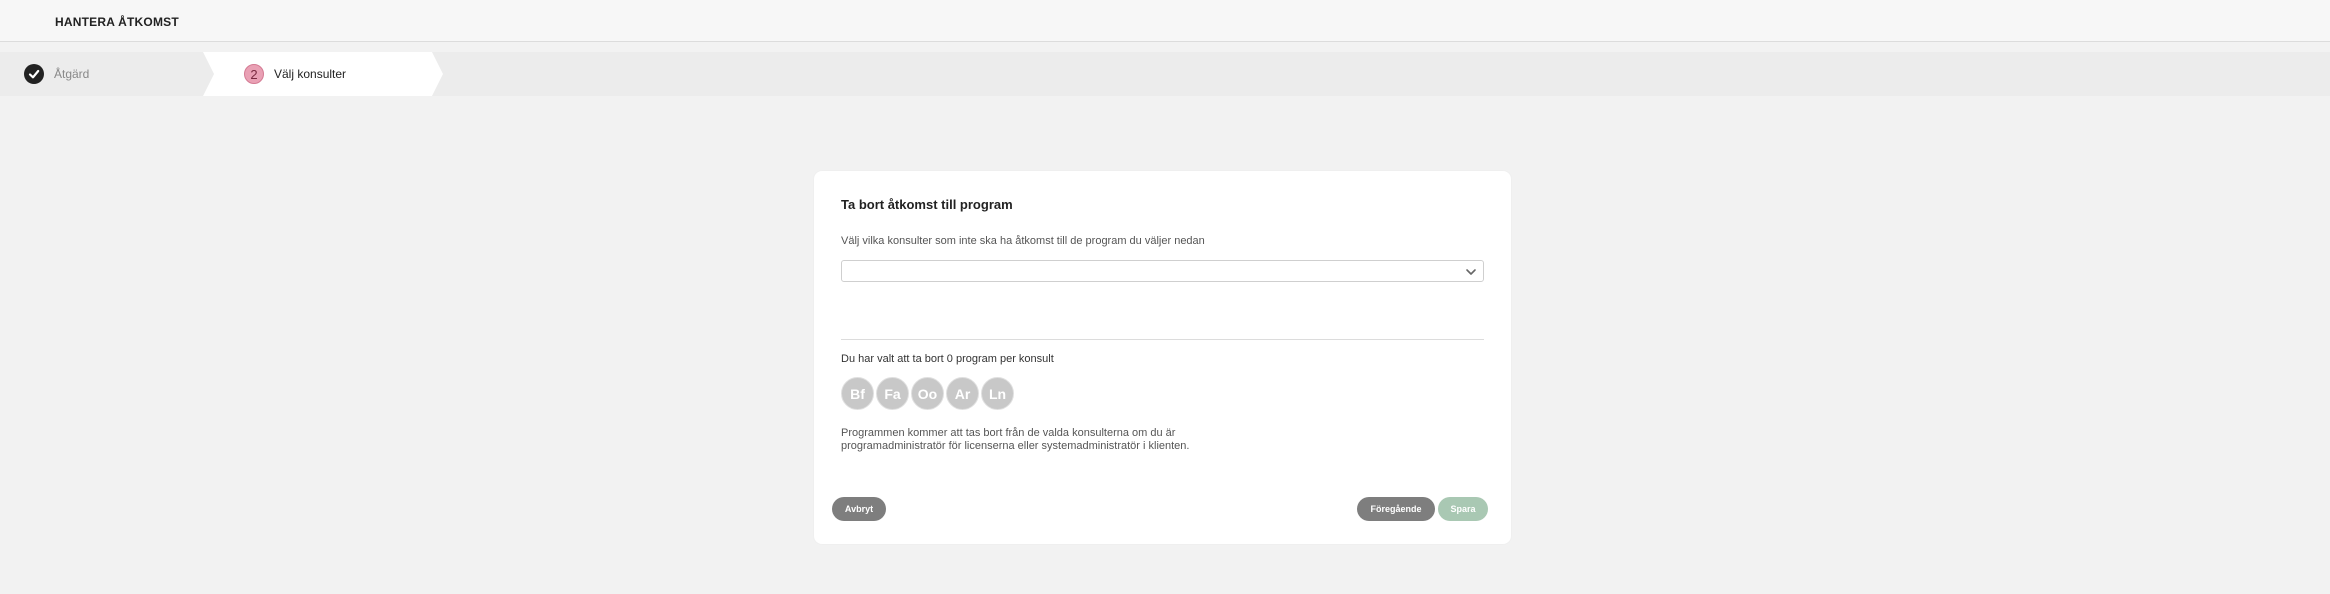  Describe the element at coordinates (107, 74) in the screenshot. I see `step-action: Åtgärd` at that location.